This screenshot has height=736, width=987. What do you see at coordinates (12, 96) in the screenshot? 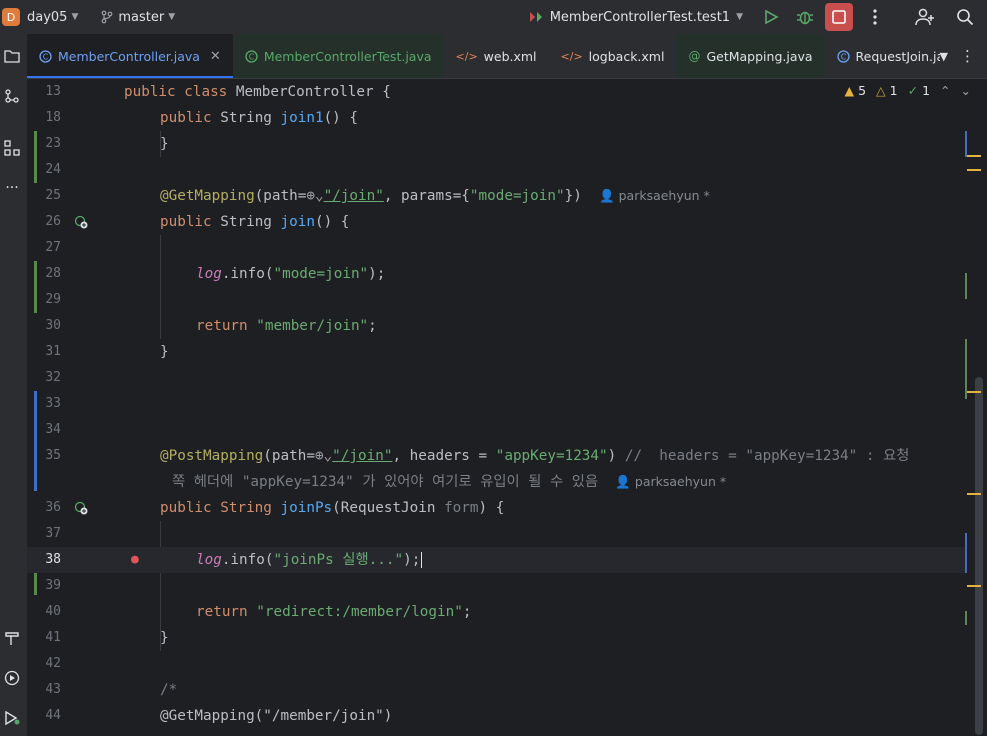
I see `commit-tool-button` at bounding box center [12, 96].